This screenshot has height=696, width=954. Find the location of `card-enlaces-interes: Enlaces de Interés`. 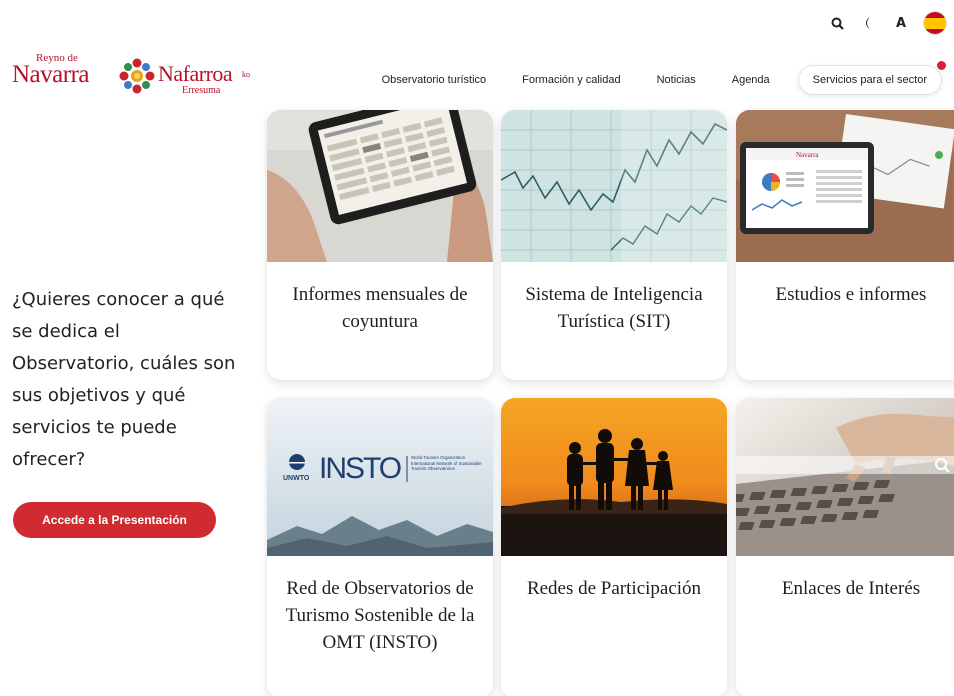

card-enlaces-interes: Enlaces de Interés is located at coordinates (845, 547).